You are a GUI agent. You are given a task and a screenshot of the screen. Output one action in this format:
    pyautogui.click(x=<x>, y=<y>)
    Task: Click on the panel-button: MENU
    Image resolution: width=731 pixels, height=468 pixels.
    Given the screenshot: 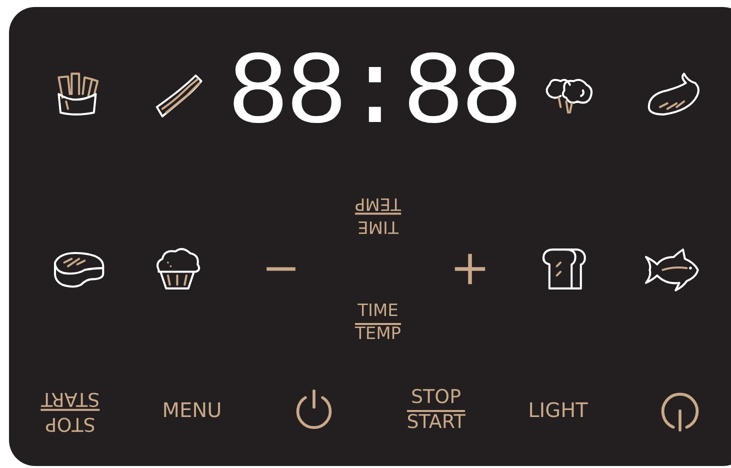 What is the action you would take?
    pyautogui.click(x=192, y=410)
    